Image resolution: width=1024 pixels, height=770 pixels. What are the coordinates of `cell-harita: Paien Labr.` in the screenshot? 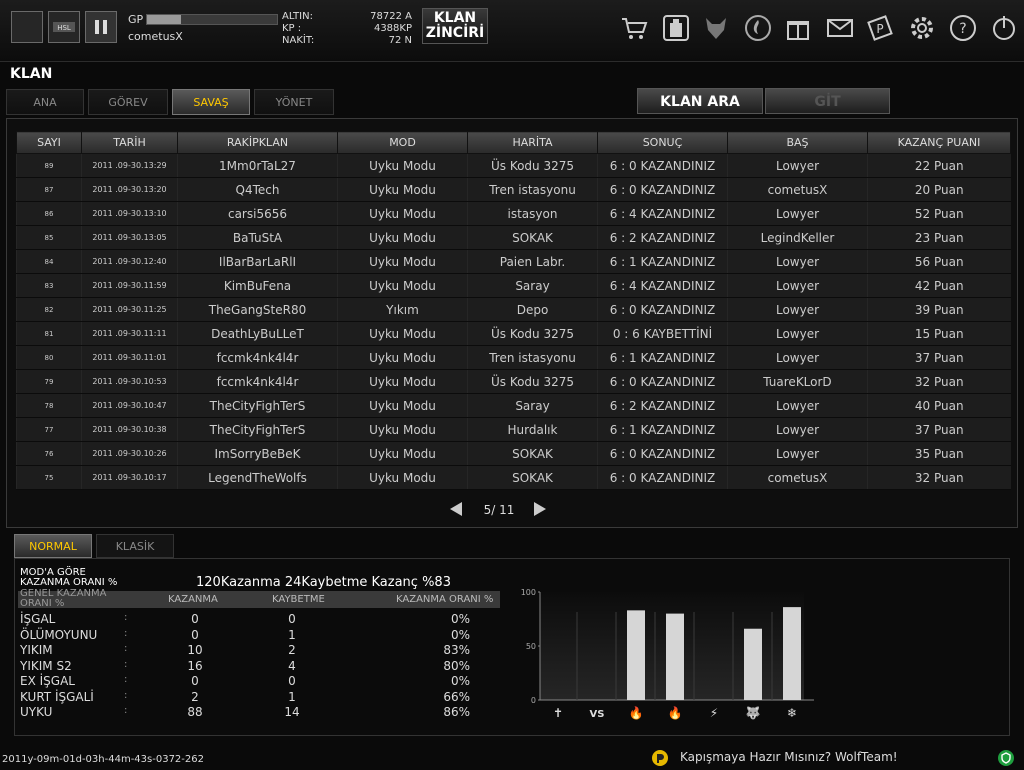 It's located at (532, 261).